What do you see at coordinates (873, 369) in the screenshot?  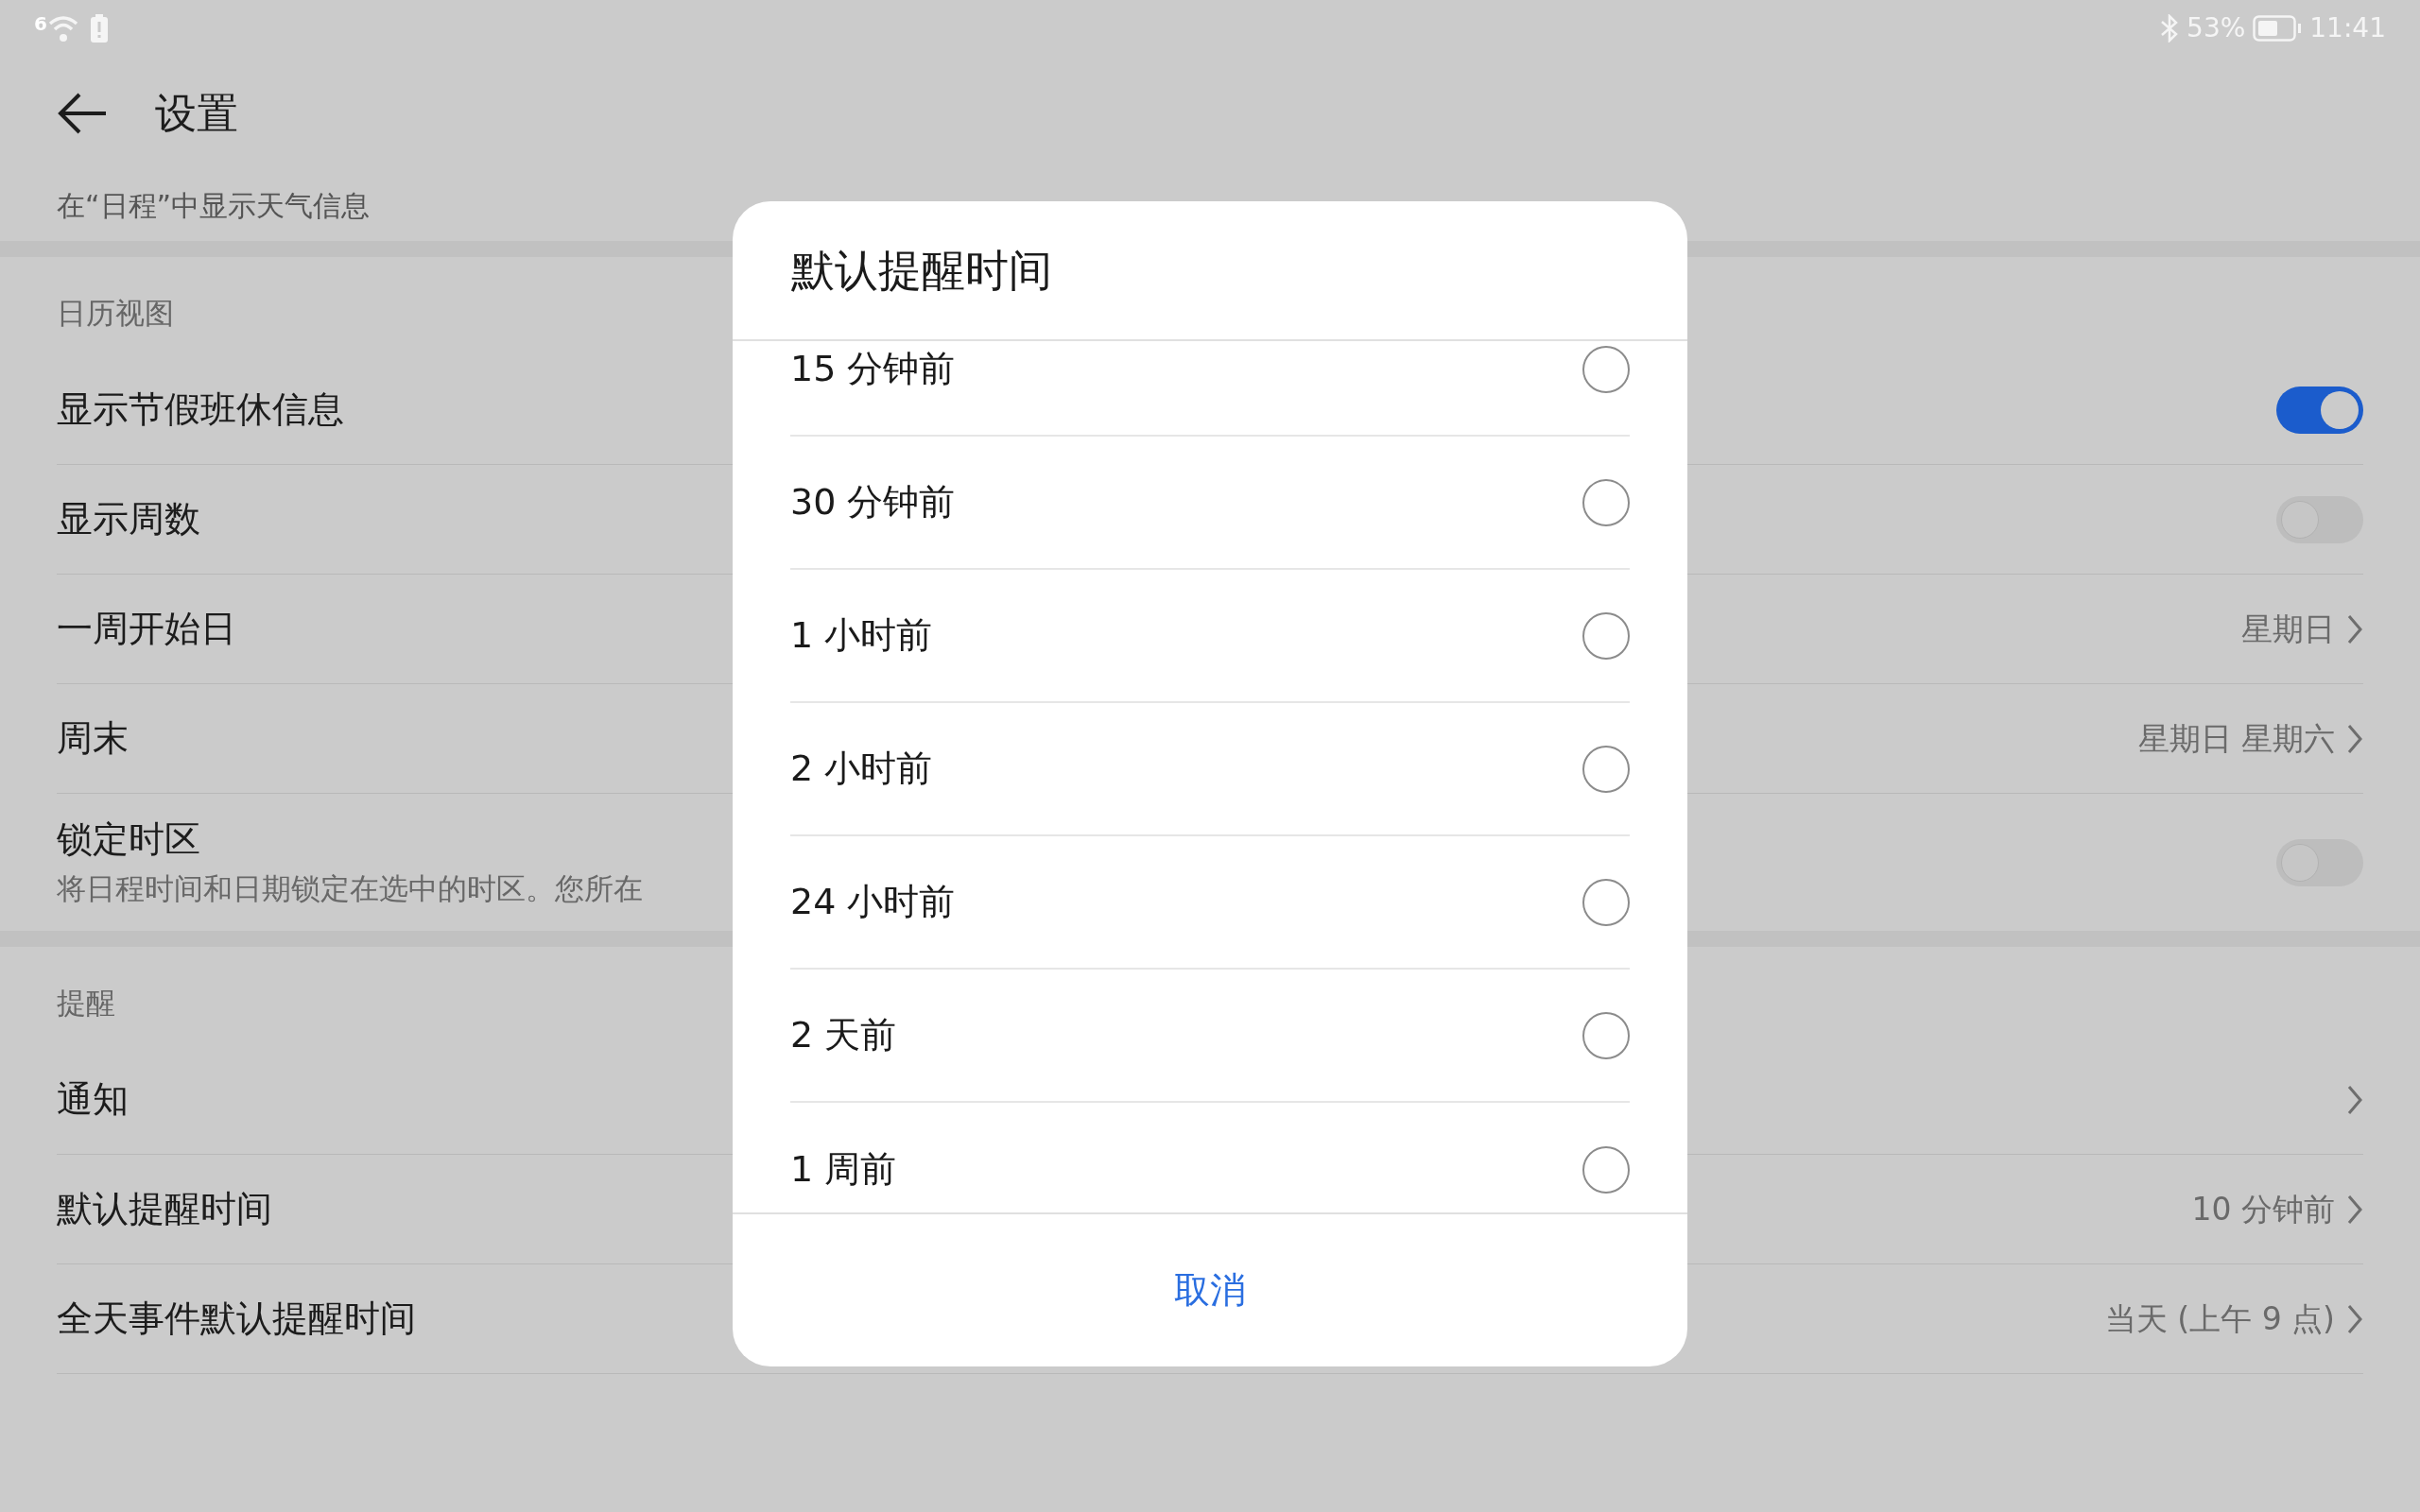 I see `option-label: 15 分钟前` at bounding box center [873, 369].